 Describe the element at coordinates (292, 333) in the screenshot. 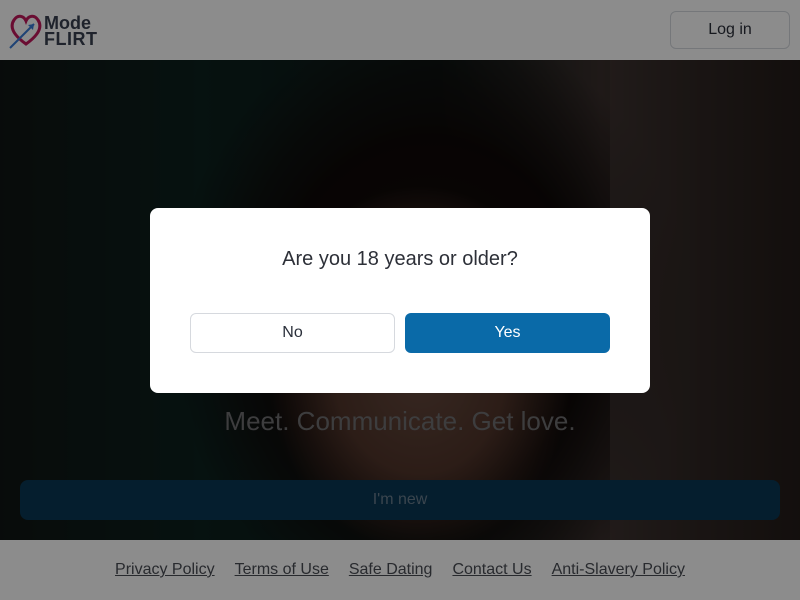

I see `no-button: No` at that location.